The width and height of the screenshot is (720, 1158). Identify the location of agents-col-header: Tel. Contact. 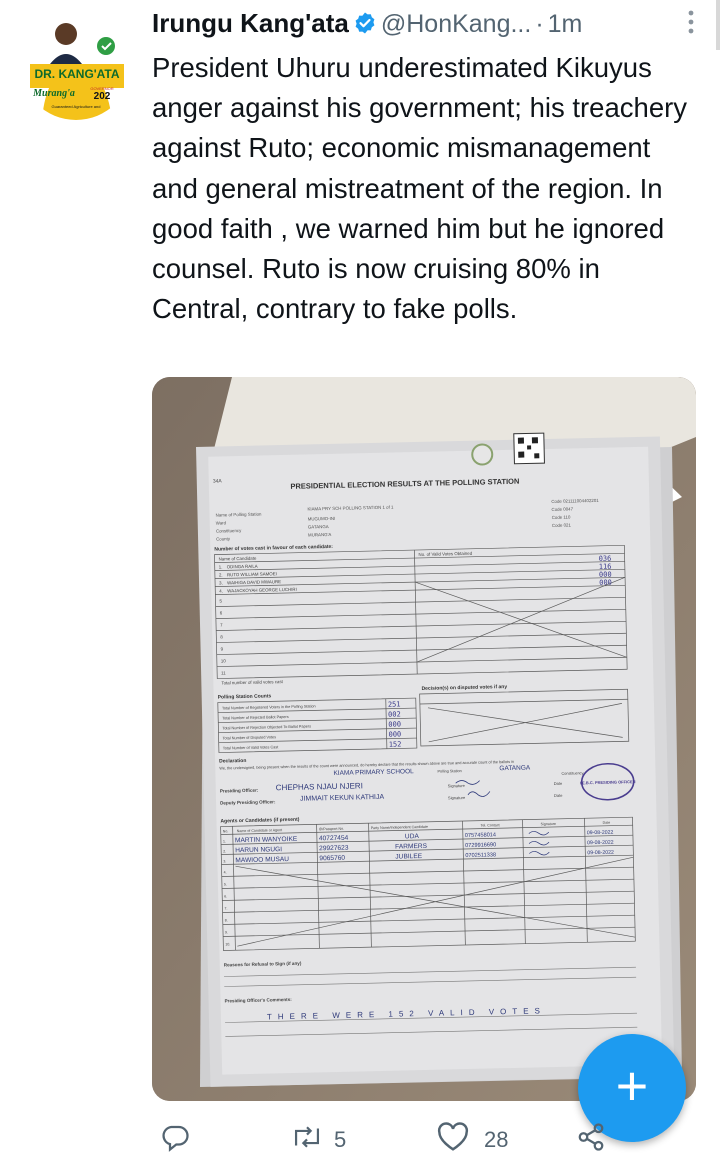
(490, 825).